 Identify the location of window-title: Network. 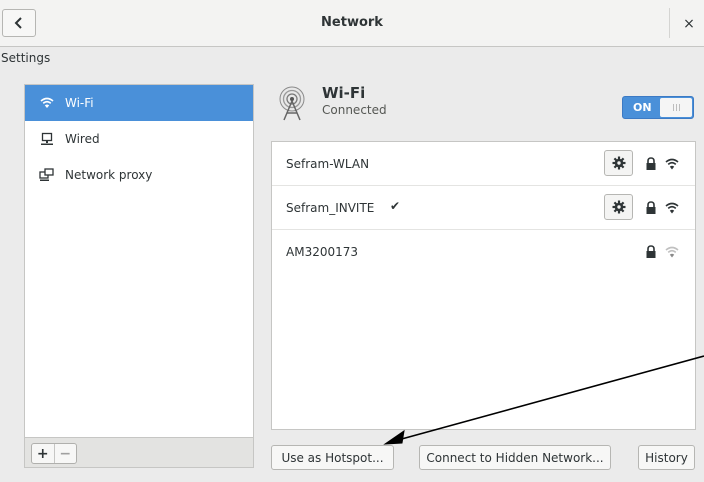
(352, 22).